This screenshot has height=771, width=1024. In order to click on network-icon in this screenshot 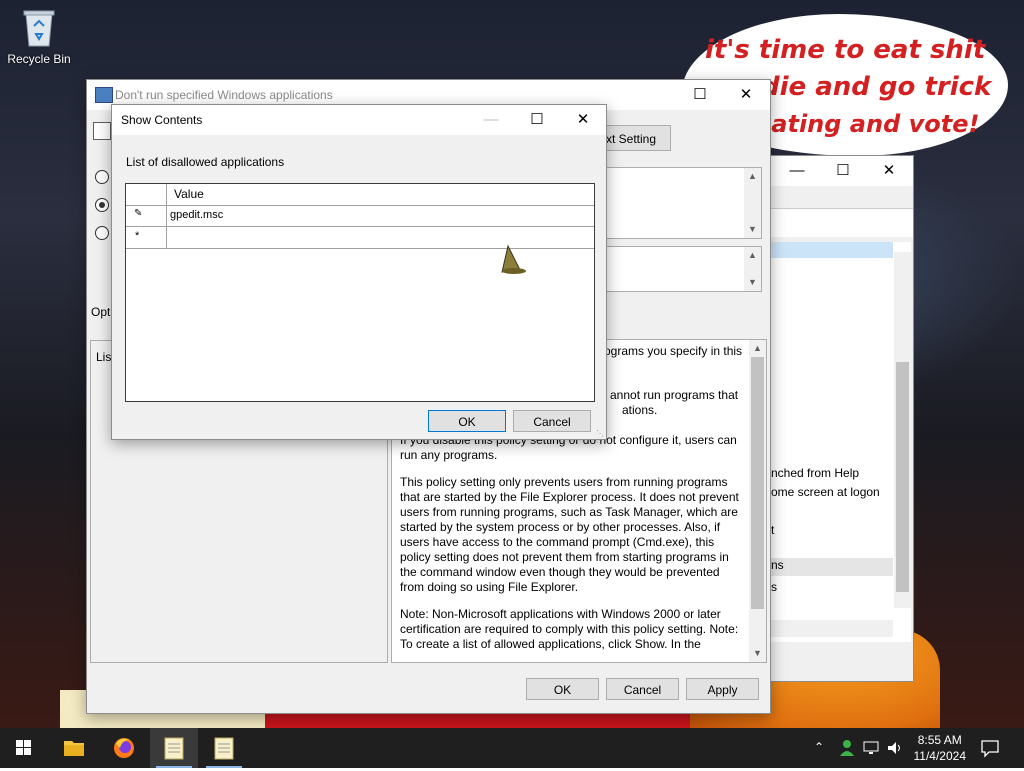, I will do `click(871, 749)`.